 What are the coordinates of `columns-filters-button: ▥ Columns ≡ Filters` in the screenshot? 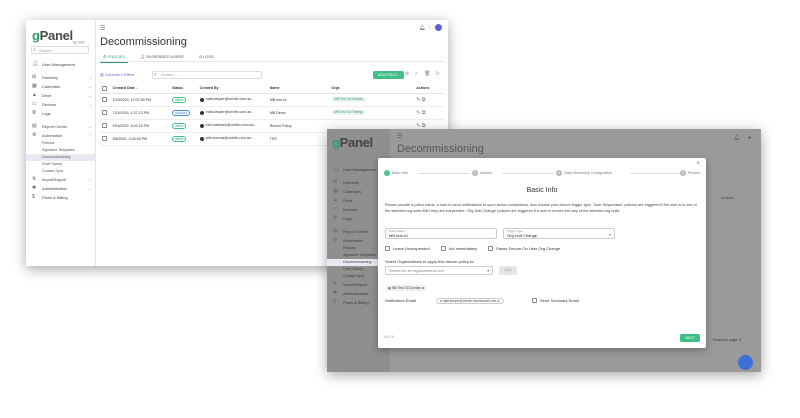 It's located at (117, 74).